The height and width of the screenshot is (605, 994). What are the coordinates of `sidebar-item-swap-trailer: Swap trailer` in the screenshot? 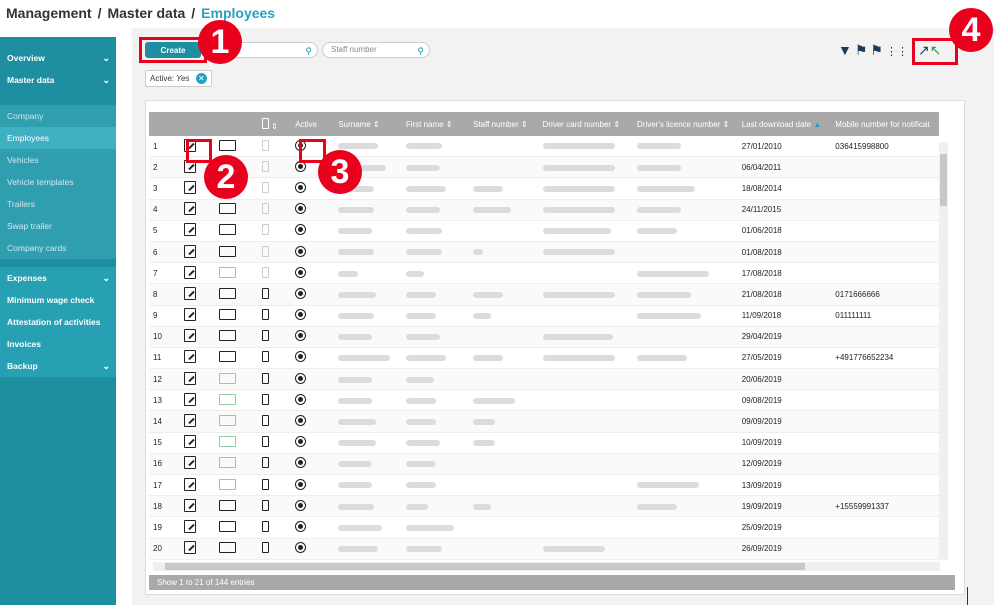 It's located at (58, 226).